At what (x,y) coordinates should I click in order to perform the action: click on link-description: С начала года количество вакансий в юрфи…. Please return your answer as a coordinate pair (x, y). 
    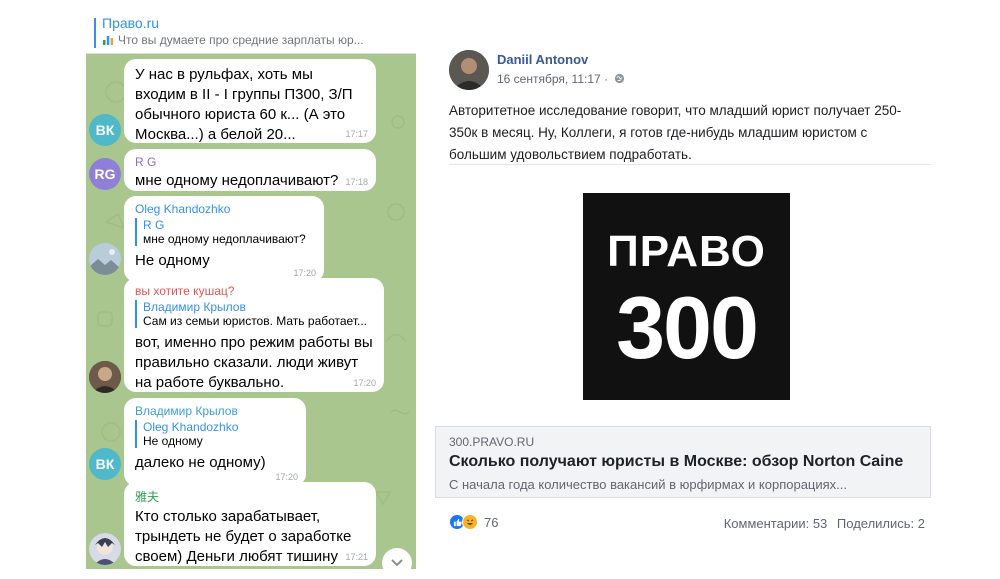
    Looking at the image, I should click on (648, 484).